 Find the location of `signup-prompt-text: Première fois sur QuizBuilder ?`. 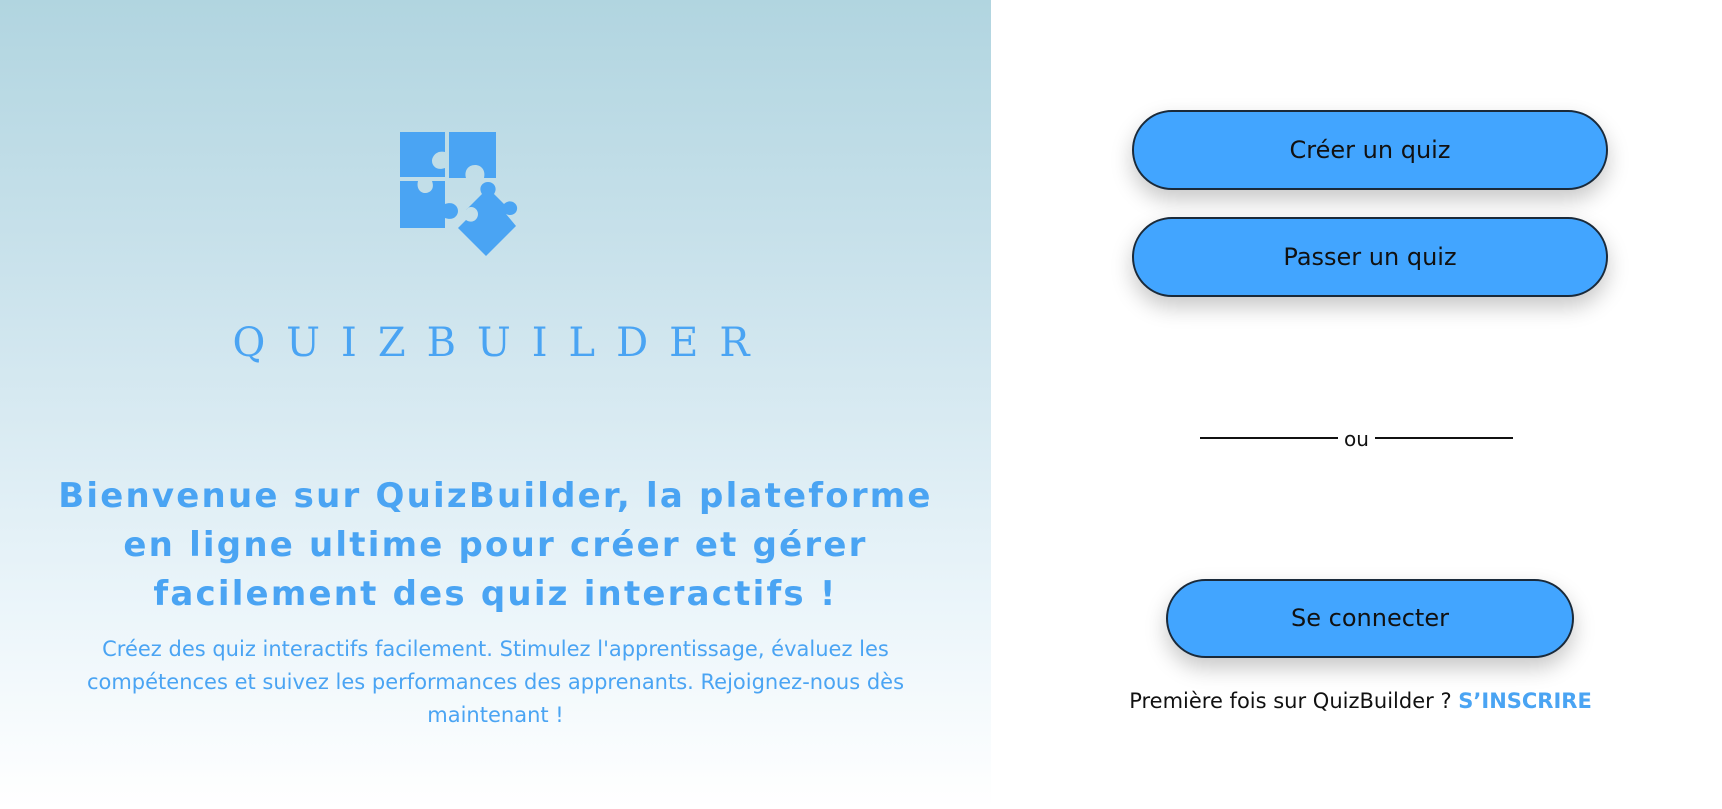

signup-prompt-text: Première fois sur QuizBuilder ? is located at coordinates (1290, 701).